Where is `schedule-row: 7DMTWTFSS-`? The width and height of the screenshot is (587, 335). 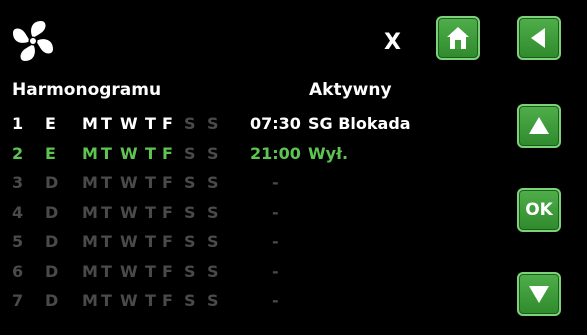 schedule-row: 7DMTWTFSS- is located at coordinates (250, 305).